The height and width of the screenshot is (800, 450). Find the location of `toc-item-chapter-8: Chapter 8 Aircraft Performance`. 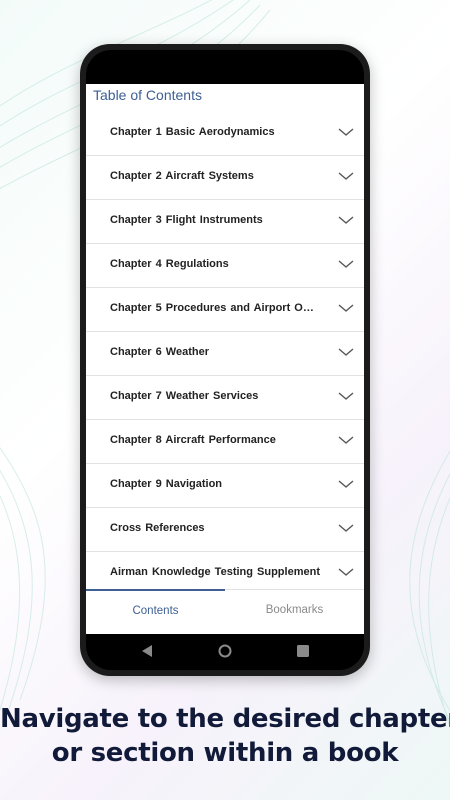

toc-item-chapter-8: Chapter 8 Aircraft Performance is located at coordinates (225, 442).